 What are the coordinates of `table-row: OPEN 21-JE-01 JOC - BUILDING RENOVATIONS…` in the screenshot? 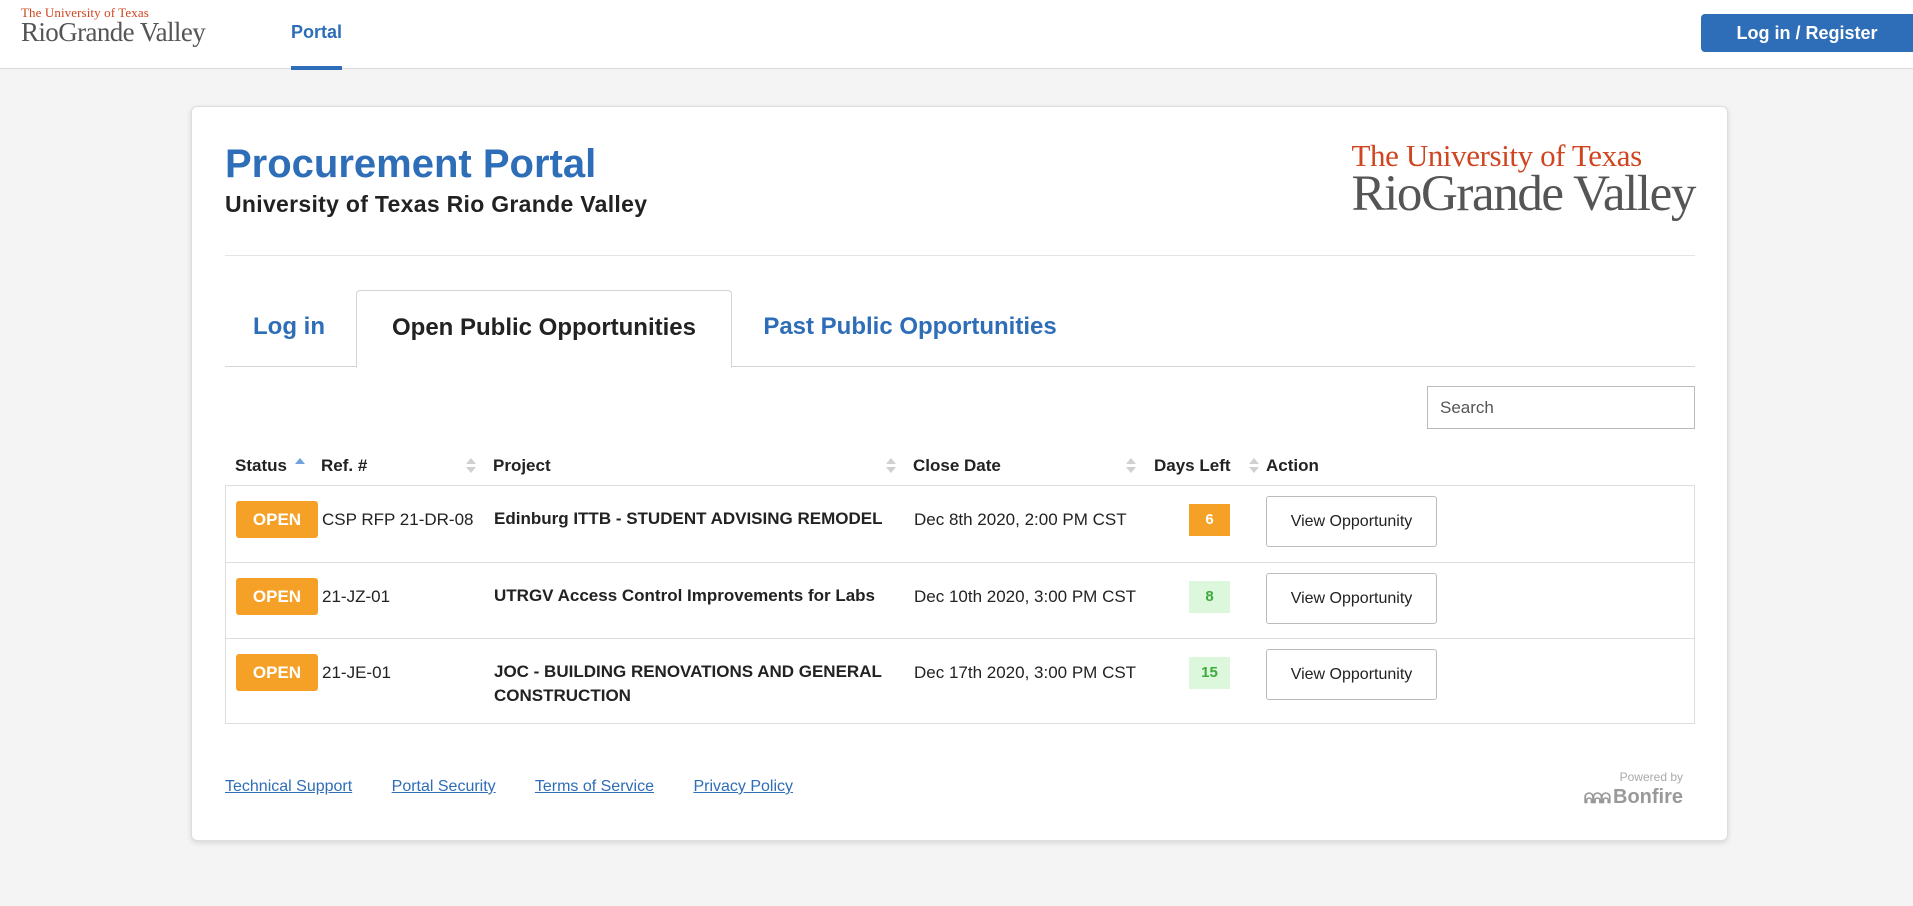 It's located at (960, 680).